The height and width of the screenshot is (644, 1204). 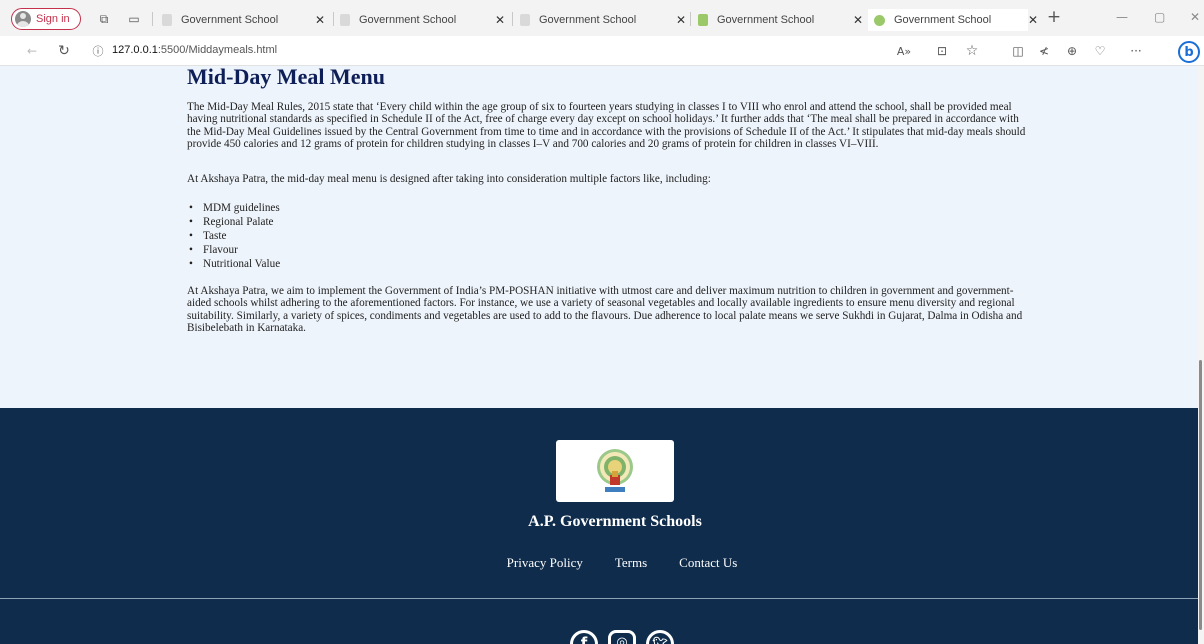 What do you see at coordinates (660, 637) in the screenshot?
I see `twitter-icon: 🐦︎` at bounding box center [660, 637].